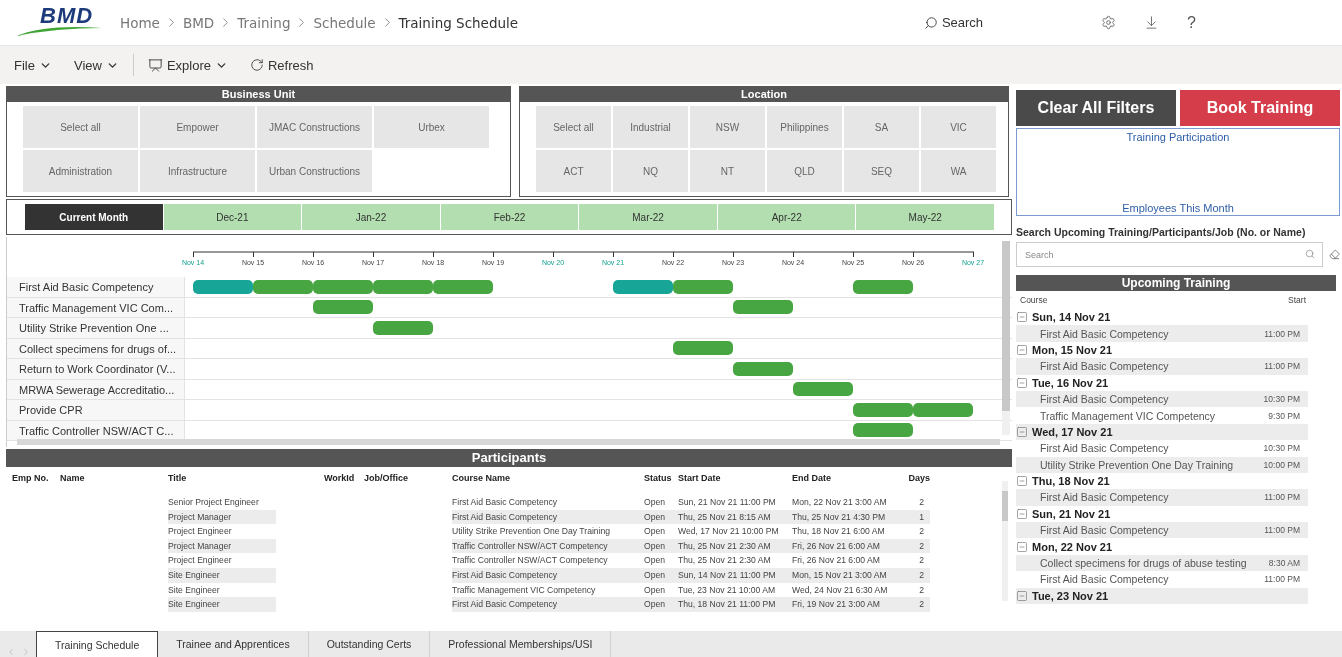  I want to click on filter-tile: Infrastructure, so click(197, 171).